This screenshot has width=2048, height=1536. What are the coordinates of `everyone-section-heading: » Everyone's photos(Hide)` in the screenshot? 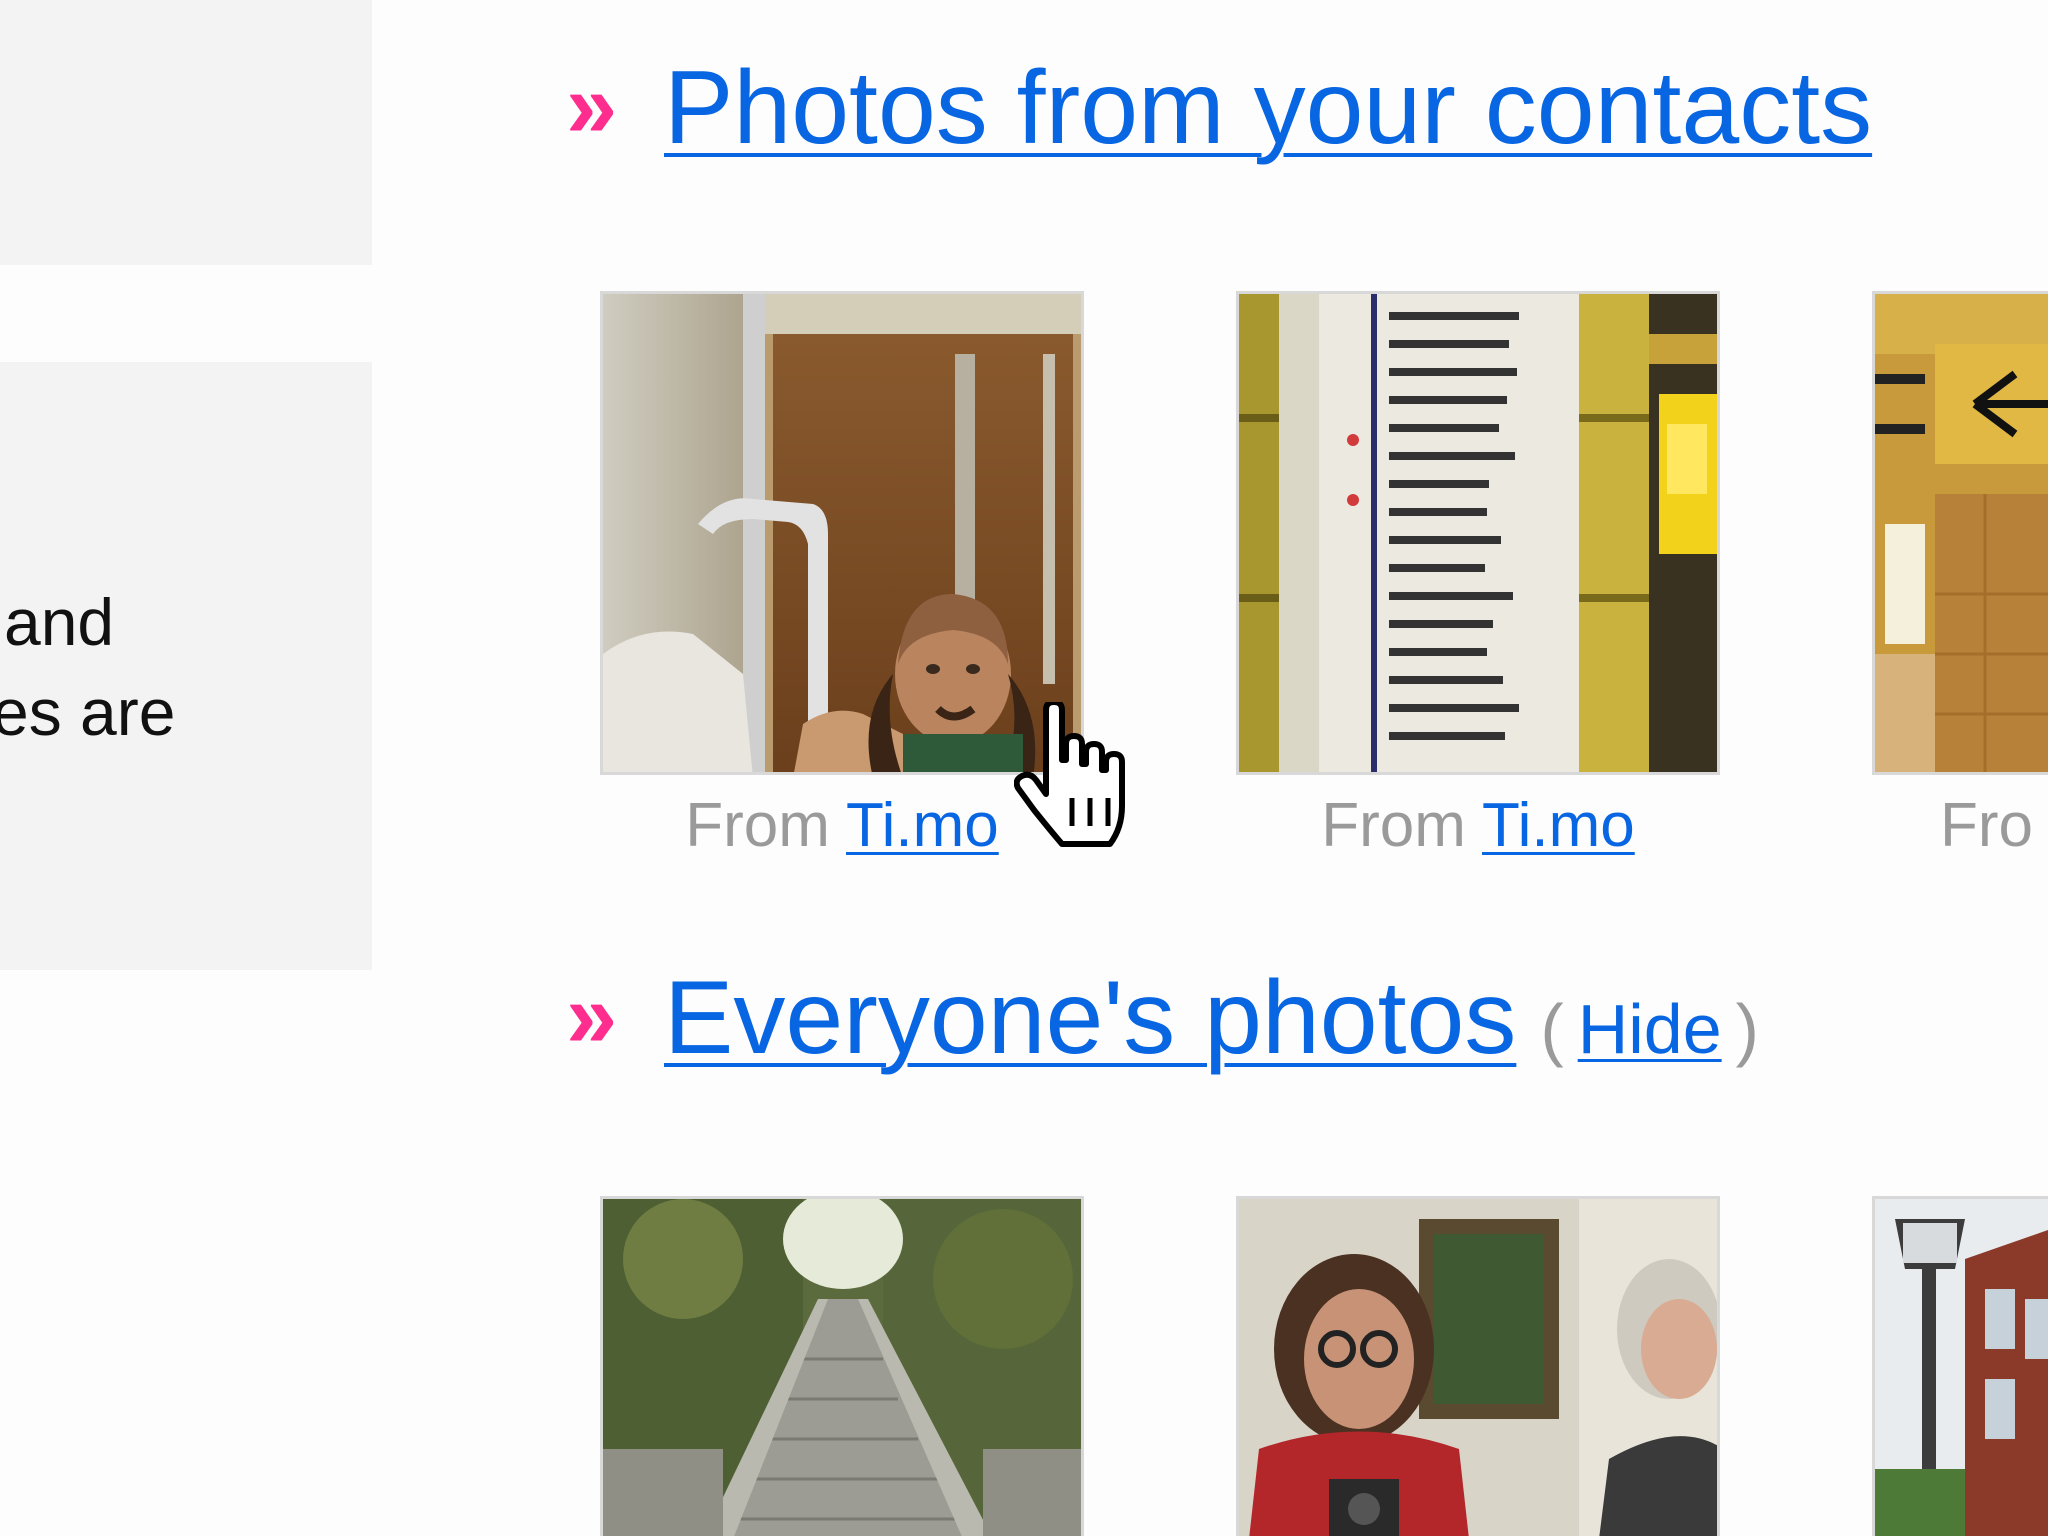 It's located at (1162, 1018).